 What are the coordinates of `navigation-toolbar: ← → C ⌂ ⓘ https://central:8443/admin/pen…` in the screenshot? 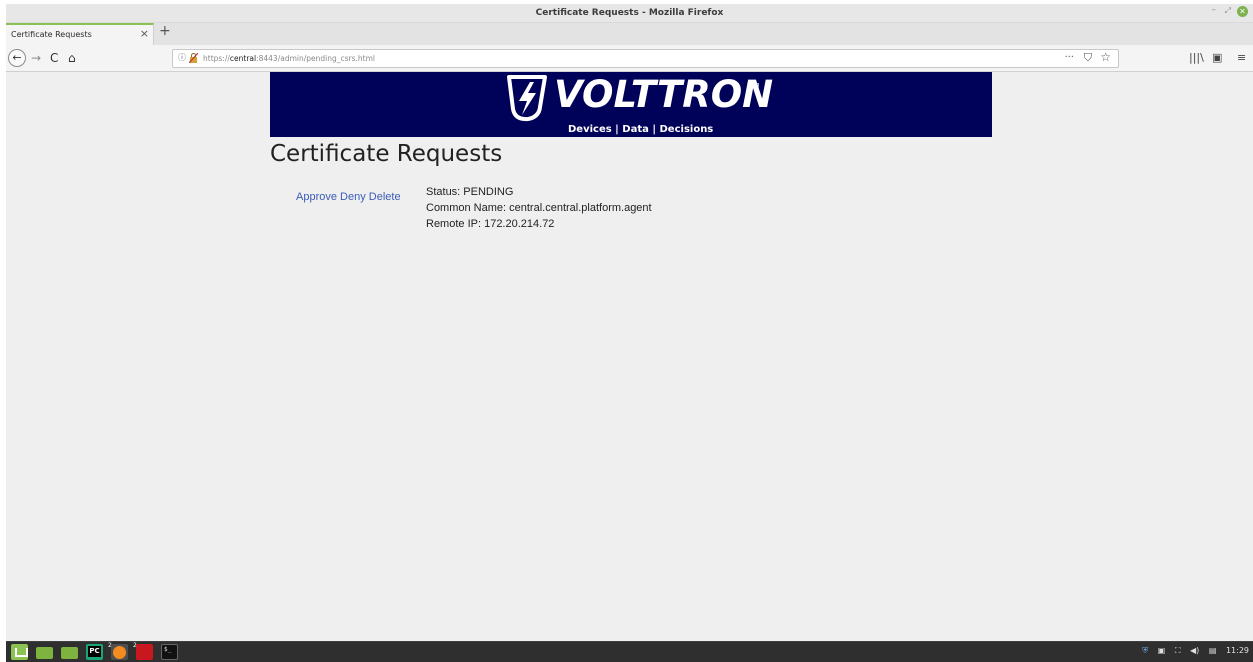 It's located at (629, 58).